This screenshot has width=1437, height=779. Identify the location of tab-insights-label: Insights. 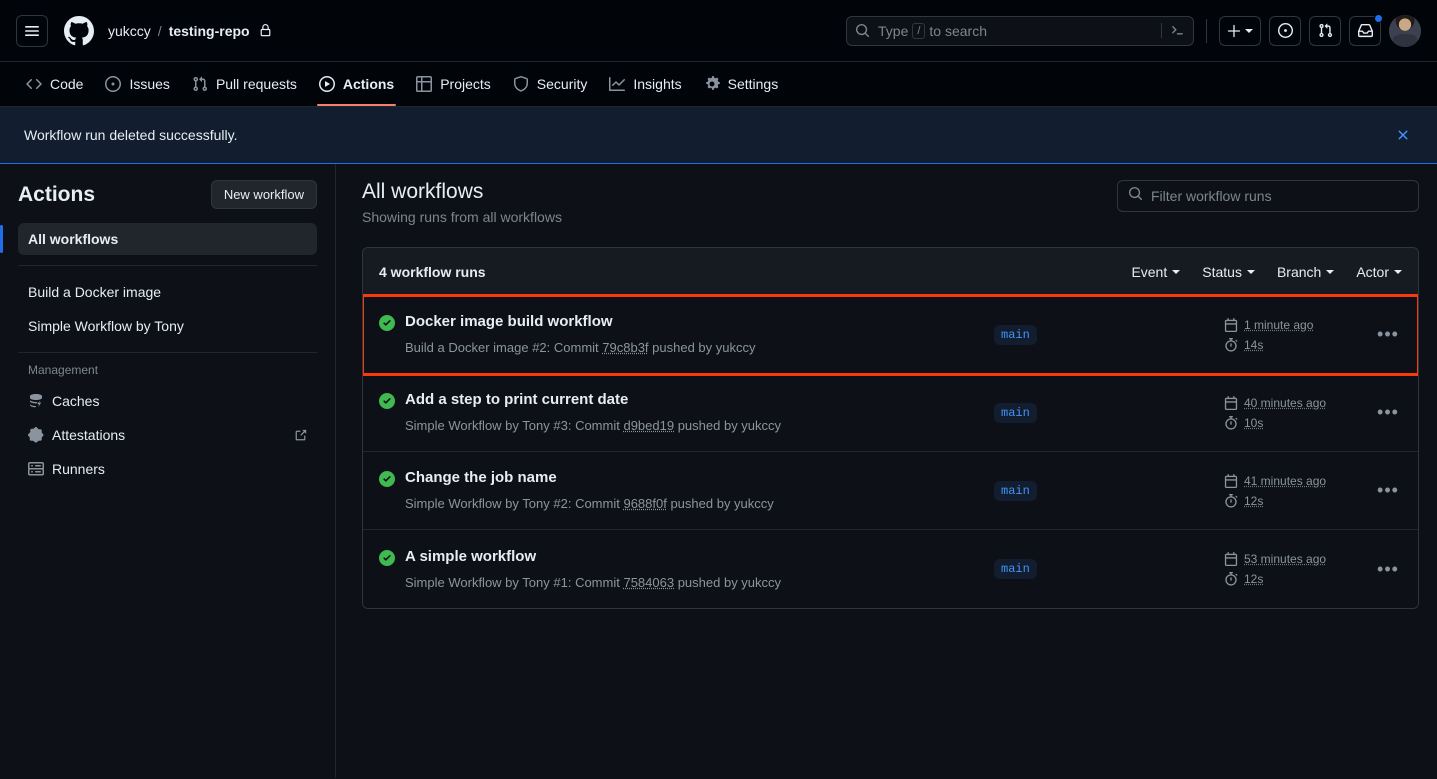
(657, 84).